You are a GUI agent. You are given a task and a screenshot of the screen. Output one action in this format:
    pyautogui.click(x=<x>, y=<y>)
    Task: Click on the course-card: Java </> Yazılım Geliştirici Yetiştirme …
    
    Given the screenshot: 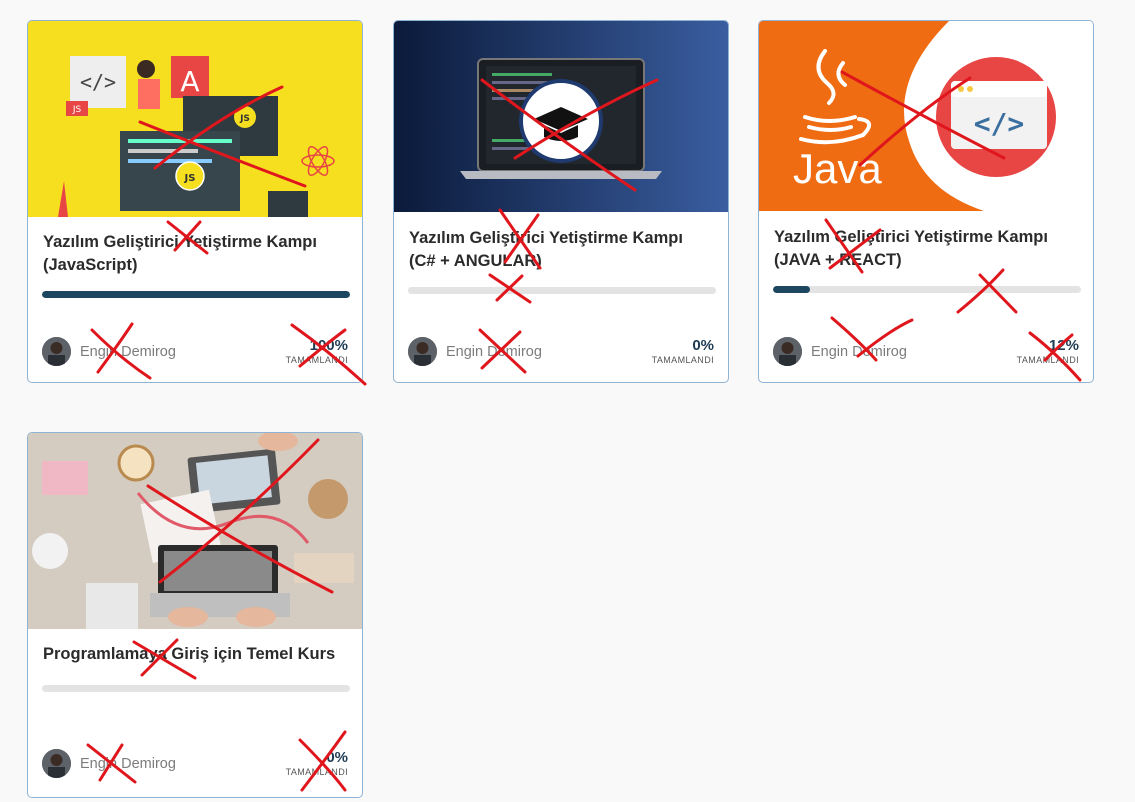 What is the action you would take?
    pyautogui.click(x=926, y=201)
    